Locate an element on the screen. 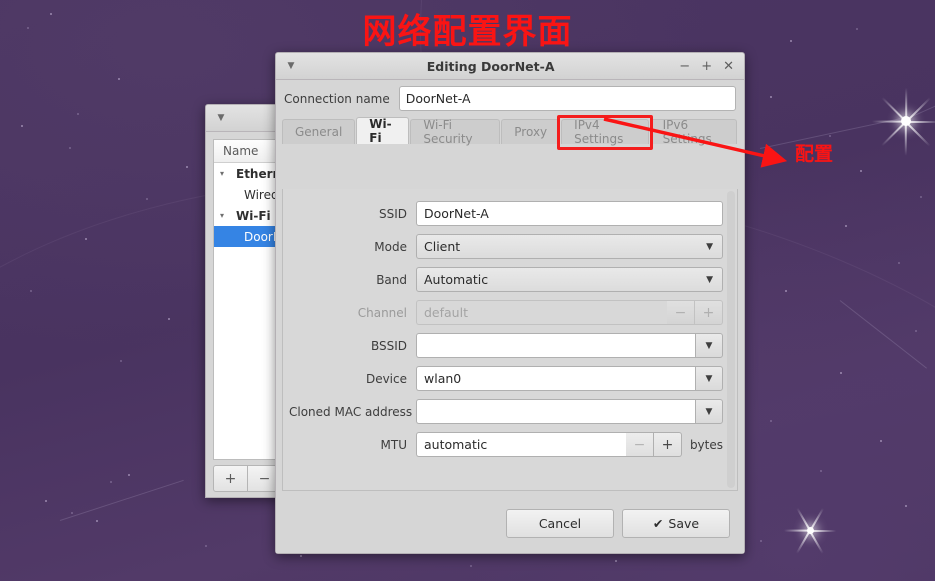 This screenshot has height=581, width=935. save-button: ✔ Save is located at coordinates (676, 523).